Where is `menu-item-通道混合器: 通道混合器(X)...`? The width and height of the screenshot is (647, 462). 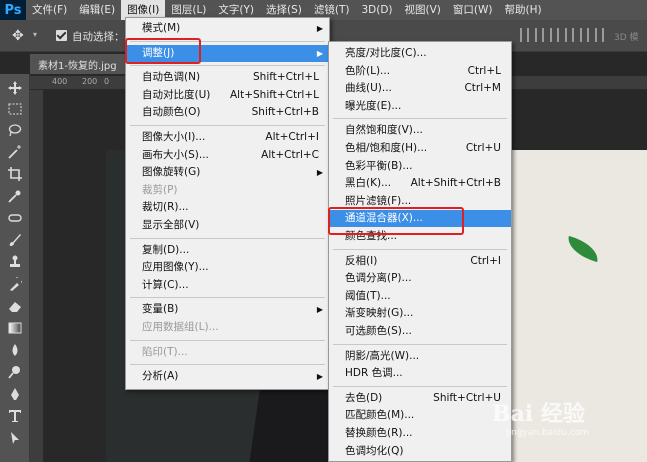 menu-item-通道混合器: 通道混合器(X)... is located at coordinates (420, 219).